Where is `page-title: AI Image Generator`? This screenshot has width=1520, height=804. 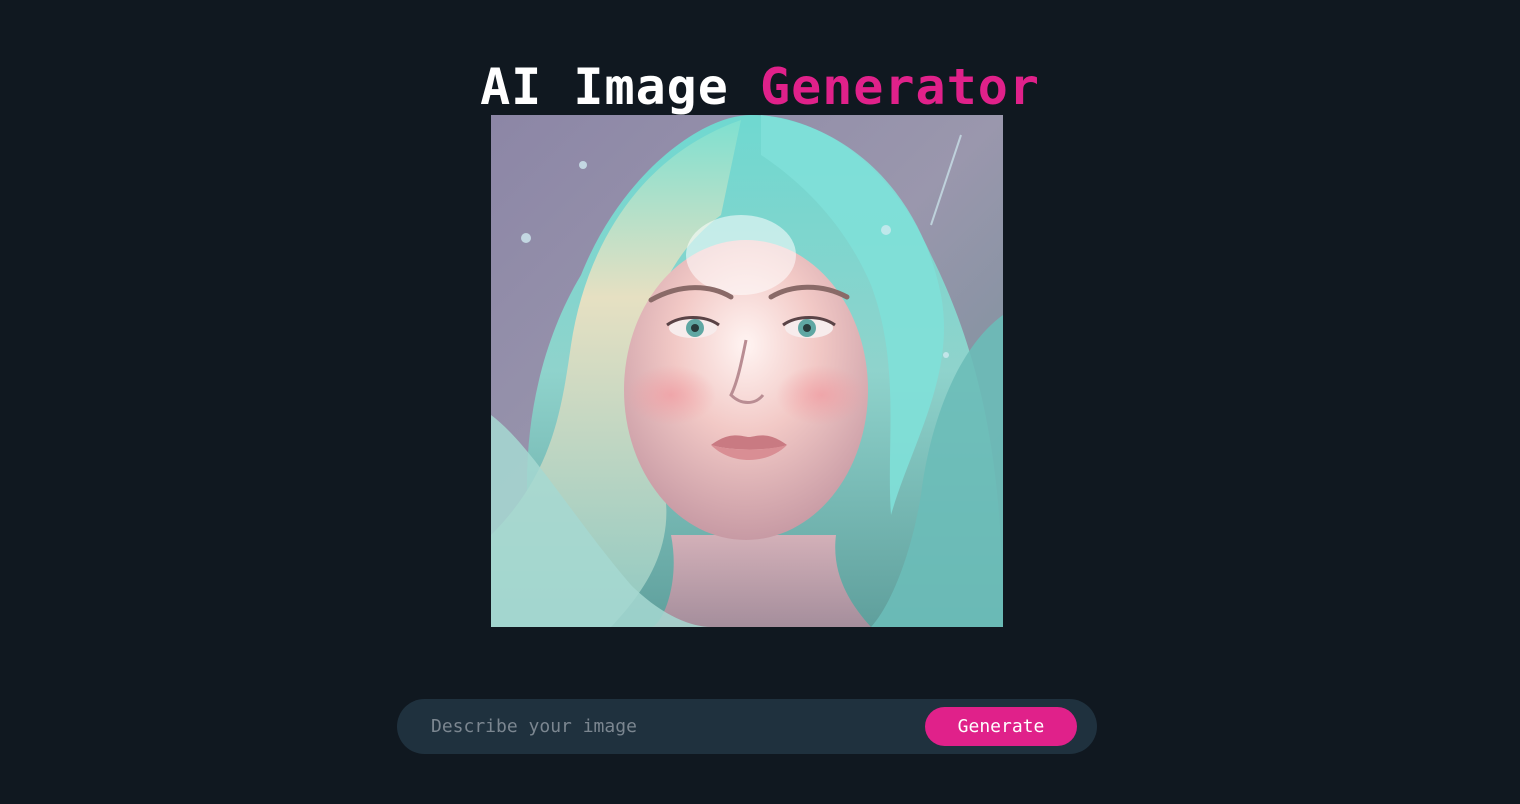
page-title: AI Image Generator is located at coordinates (760, 87).